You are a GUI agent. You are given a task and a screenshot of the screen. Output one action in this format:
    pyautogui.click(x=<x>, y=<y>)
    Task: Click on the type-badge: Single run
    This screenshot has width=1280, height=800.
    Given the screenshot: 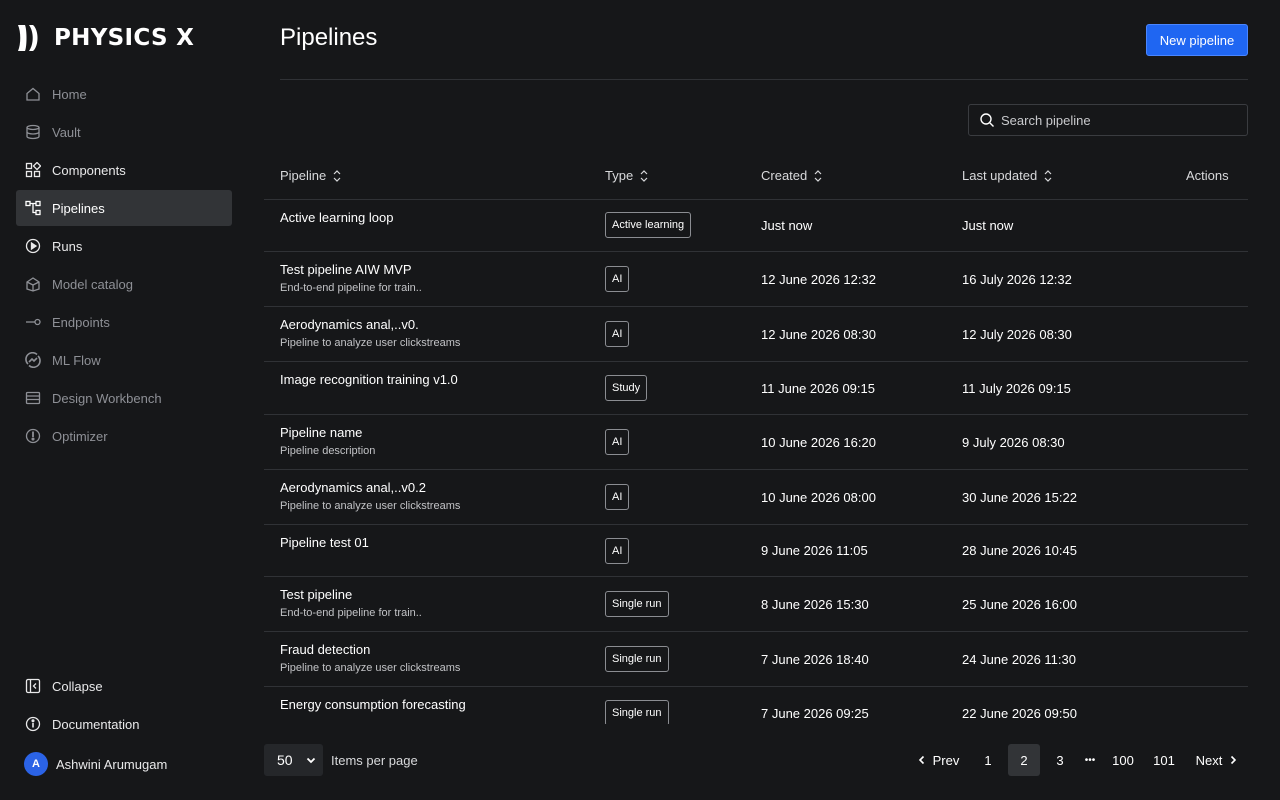 What is the action you would take?
    pyautogui.click(x=637, y=604)
    